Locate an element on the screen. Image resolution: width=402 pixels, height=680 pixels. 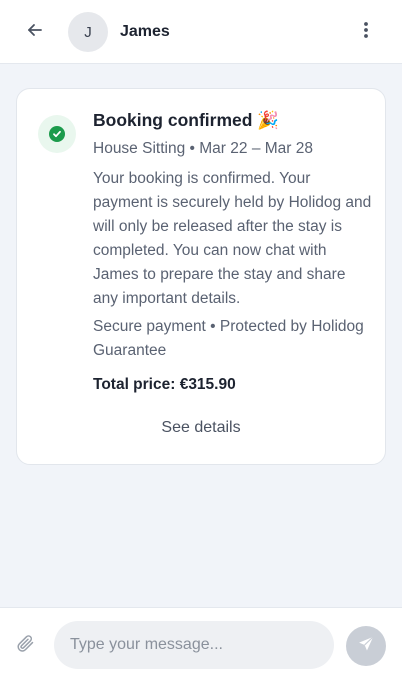
avatar-initial: J is located at coordinates (88, 32).